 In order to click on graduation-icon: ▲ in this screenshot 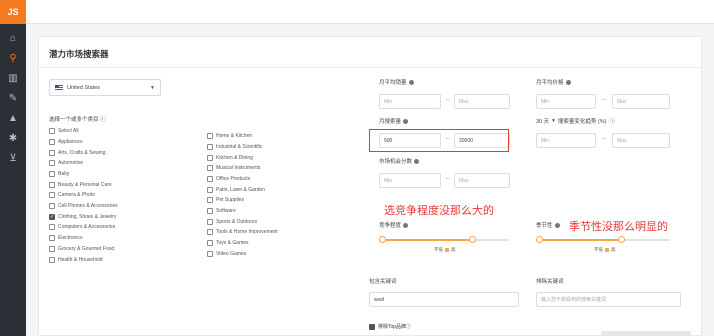, I will do `click(13, 118)`.